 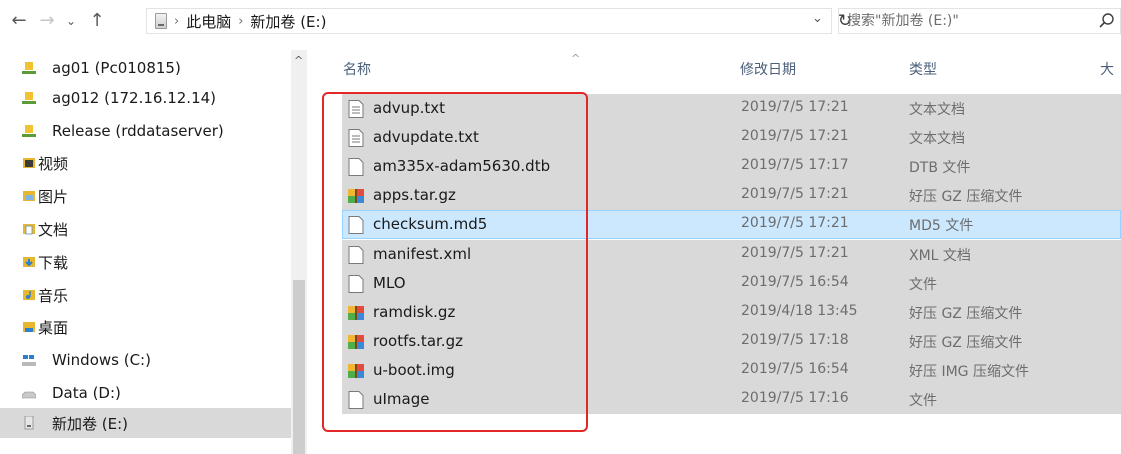 I want to click on address-row: ← → ⌄ ↑ › 此电脑 › 新加卷 (E:) ⌄ ↻, so click(x=560, y=20).